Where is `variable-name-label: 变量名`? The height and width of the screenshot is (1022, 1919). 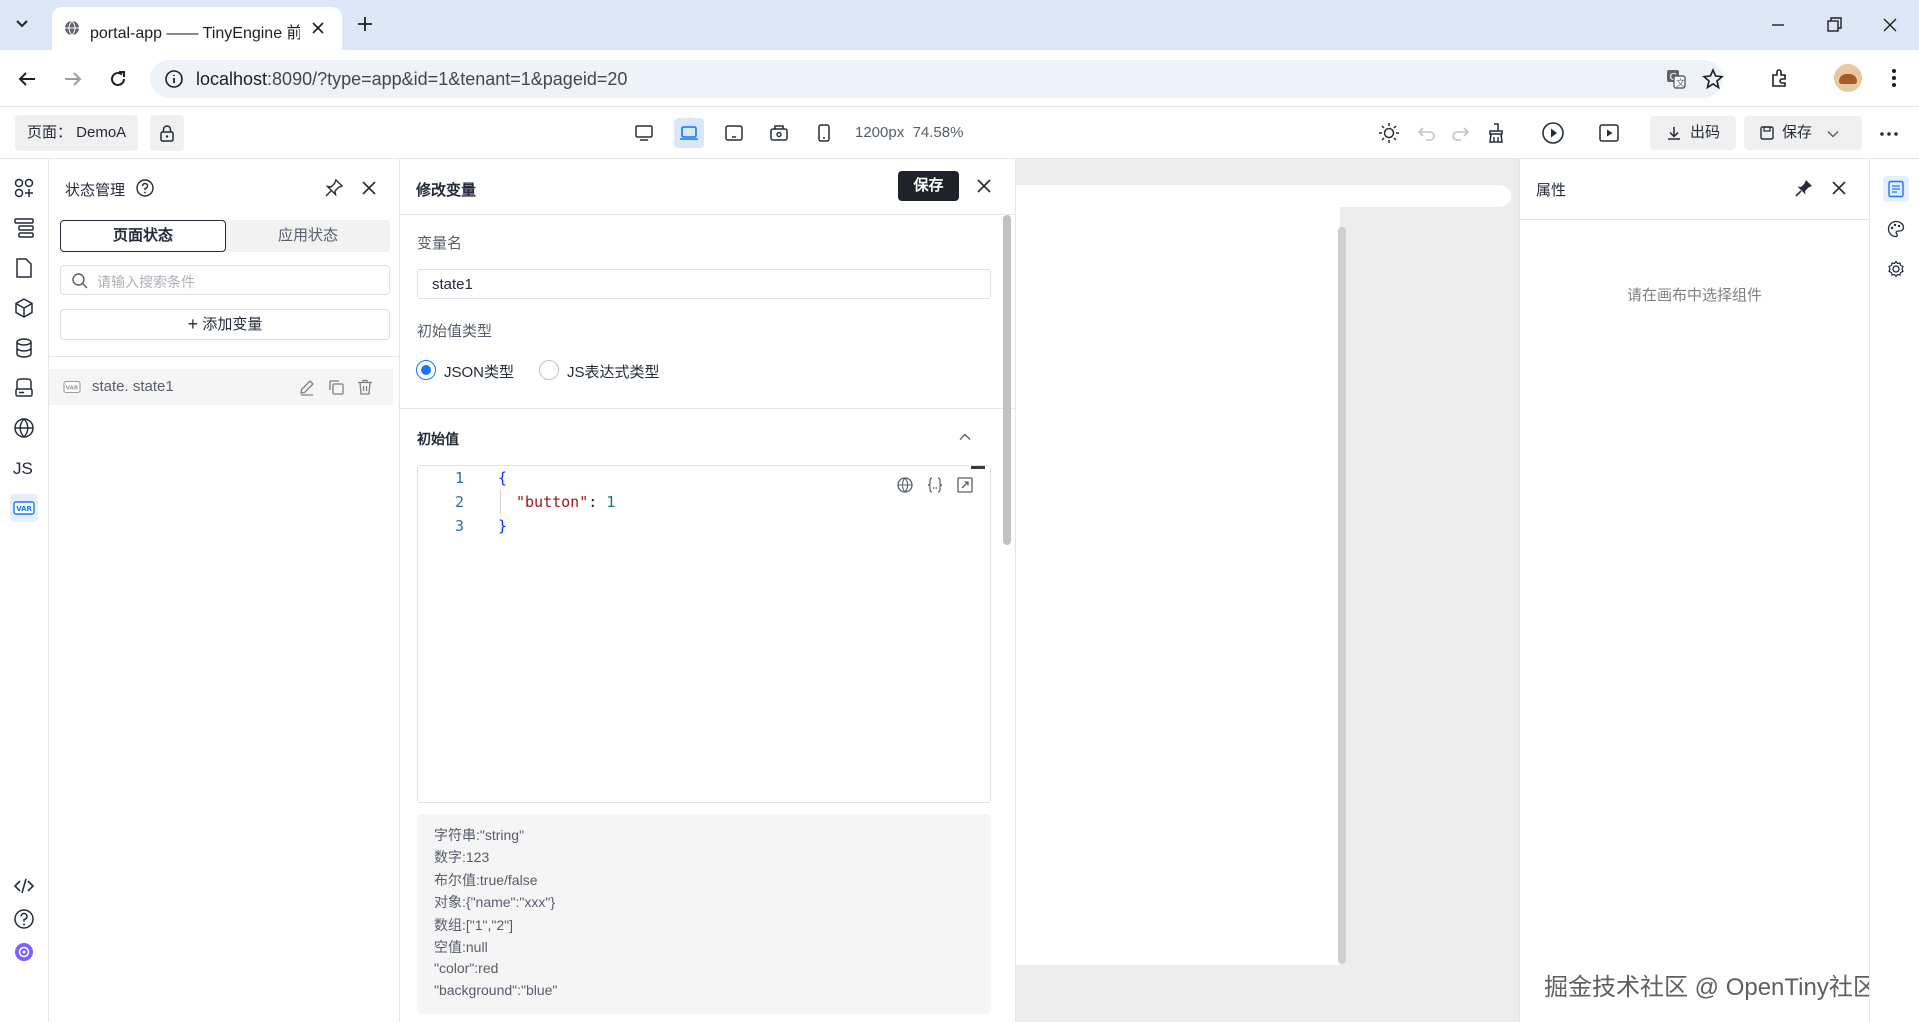
variable-name-label: 变量名 is located at coordinates (440, 243).